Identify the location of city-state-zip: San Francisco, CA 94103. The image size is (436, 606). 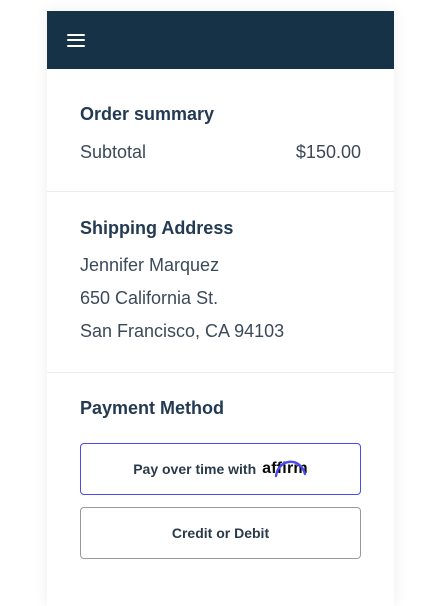
(182, 331).